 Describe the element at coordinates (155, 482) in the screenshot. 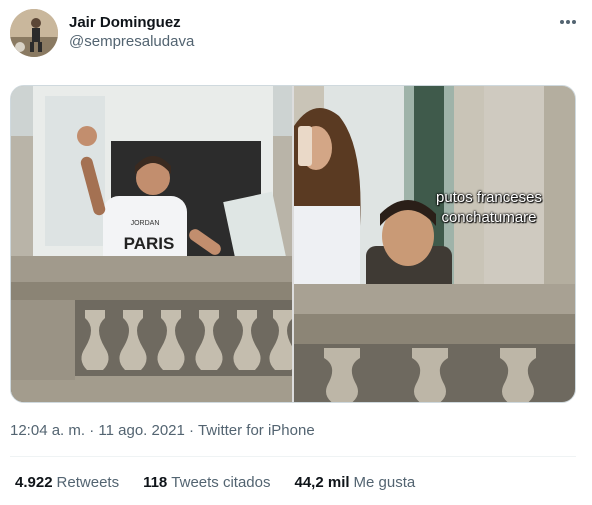

I see `quotes-count: 118` at that location.